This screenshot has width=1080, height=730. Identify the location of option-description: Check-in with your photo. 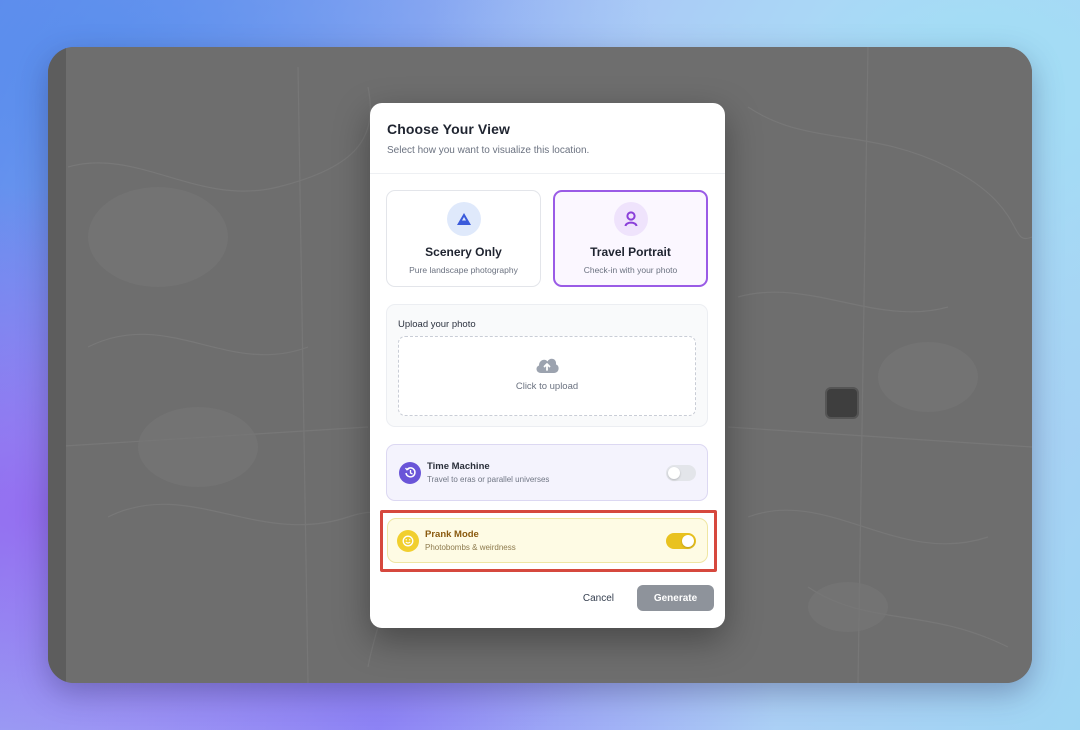
(630, 270).